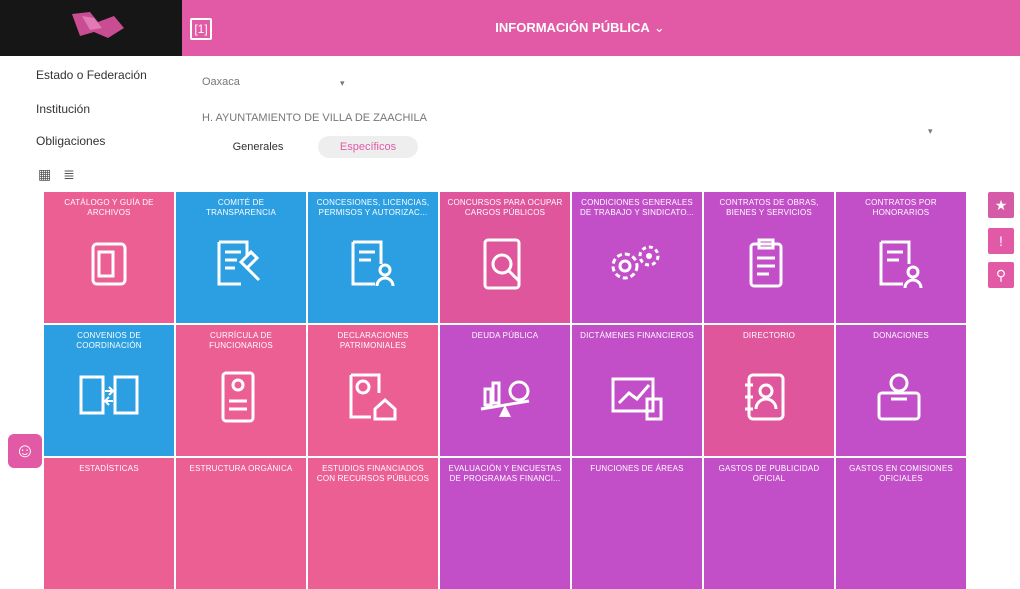  Describe the element at coordinates (901, 523) in the screenshot. I see `obligation-tile: GASTOS EN COMISIONES OFICIALES` at that location.